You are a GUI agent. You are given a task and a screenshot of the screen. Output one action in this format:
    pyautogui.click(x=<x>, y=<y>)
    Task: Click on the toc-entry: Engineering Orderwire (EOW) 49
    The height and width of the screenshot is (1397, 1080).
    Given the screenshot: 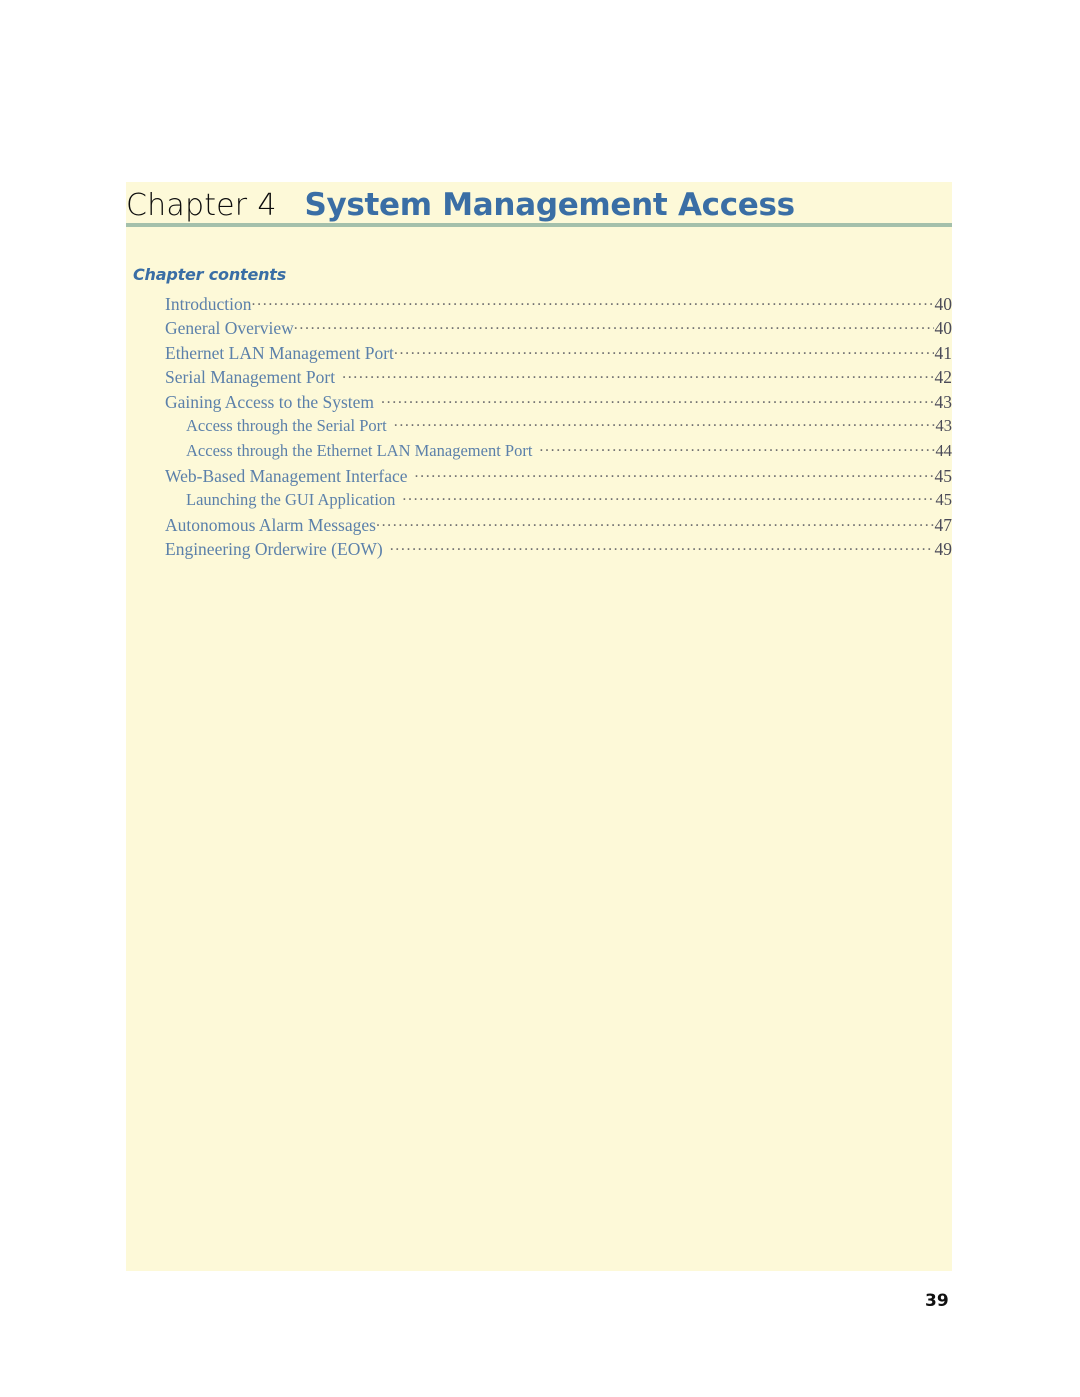 What is the action you would take?
    pyautogui.click(x=539, y=550)
    